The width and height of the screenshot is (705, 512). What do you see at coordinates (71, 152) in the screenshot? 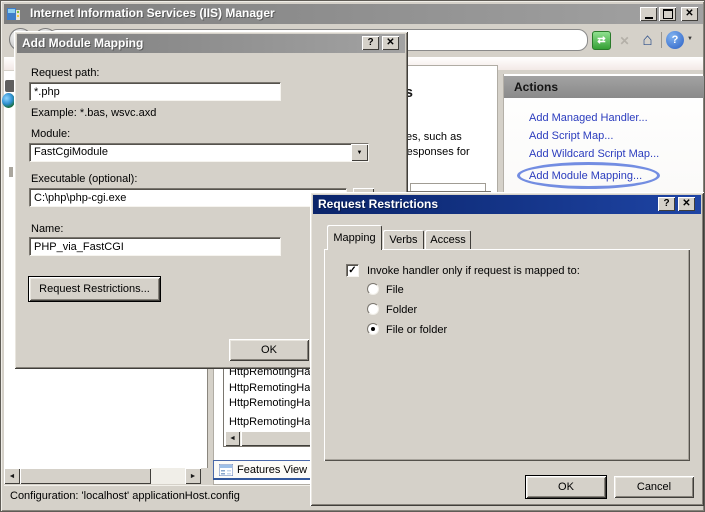
I see `module-value: FastCgiModule` at bounding box center [71, 152].